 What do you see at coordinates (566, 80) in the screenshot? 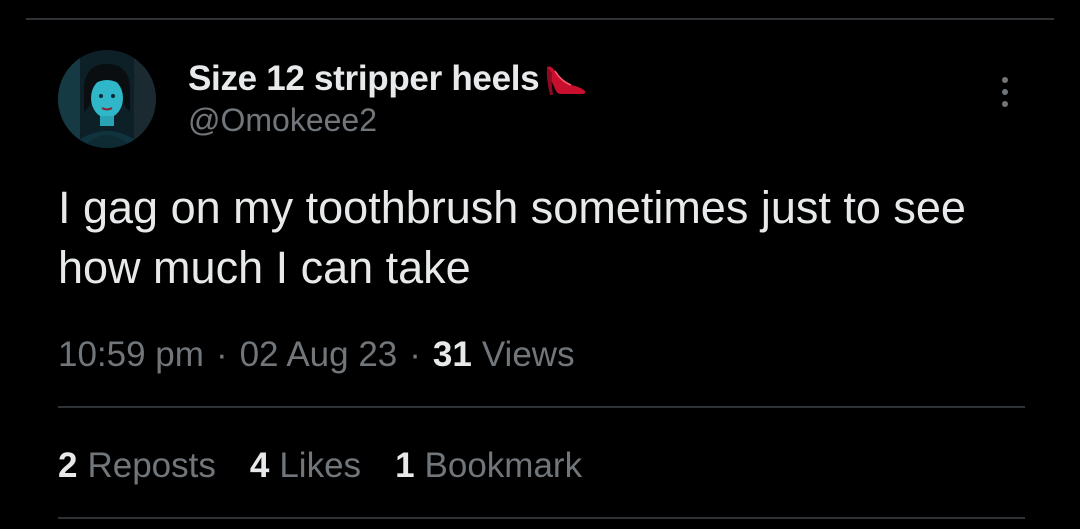
I see `high-heel-icon` at bounding box center [566, 80].